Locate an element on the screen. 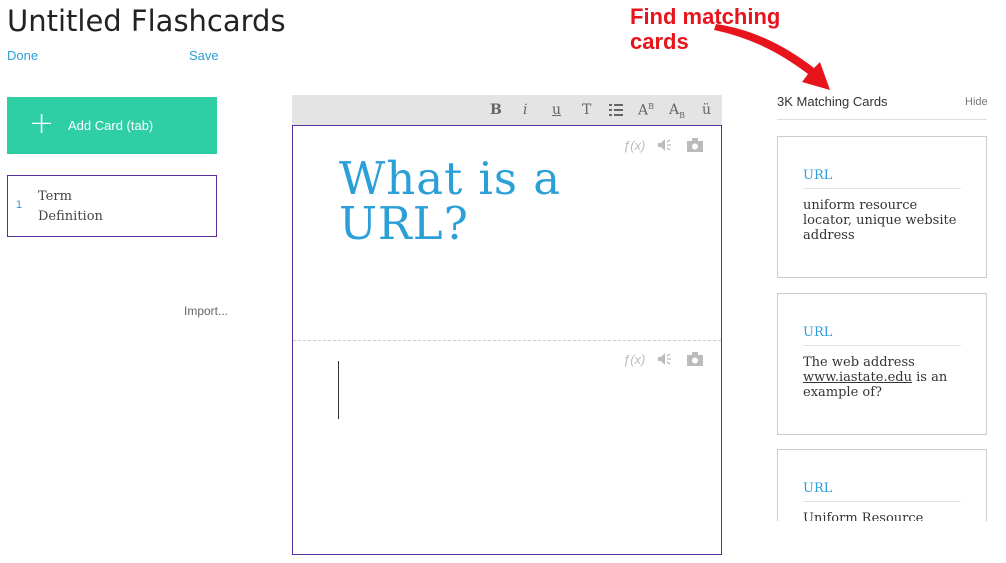 The image size is (1006, 563). side-divider is located at coordinates (507, 340).